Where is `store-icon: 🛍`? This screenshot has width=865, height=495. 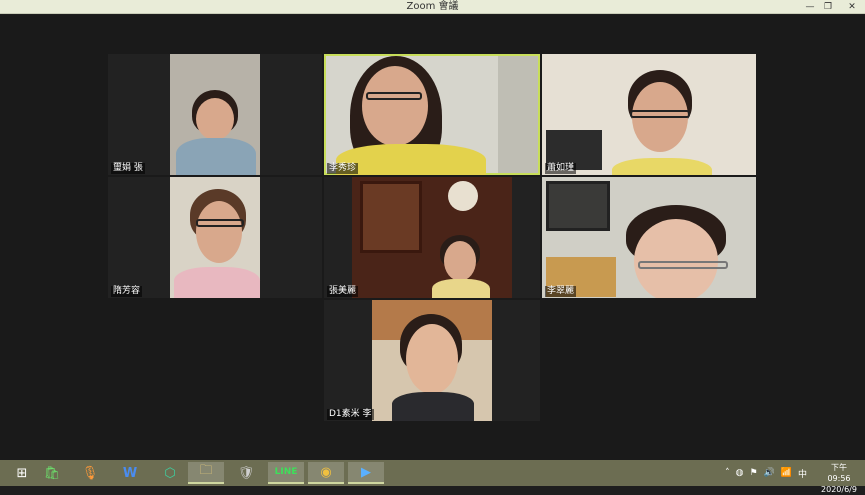
store-icon: 🛍 is located at coordinates (52, 473).